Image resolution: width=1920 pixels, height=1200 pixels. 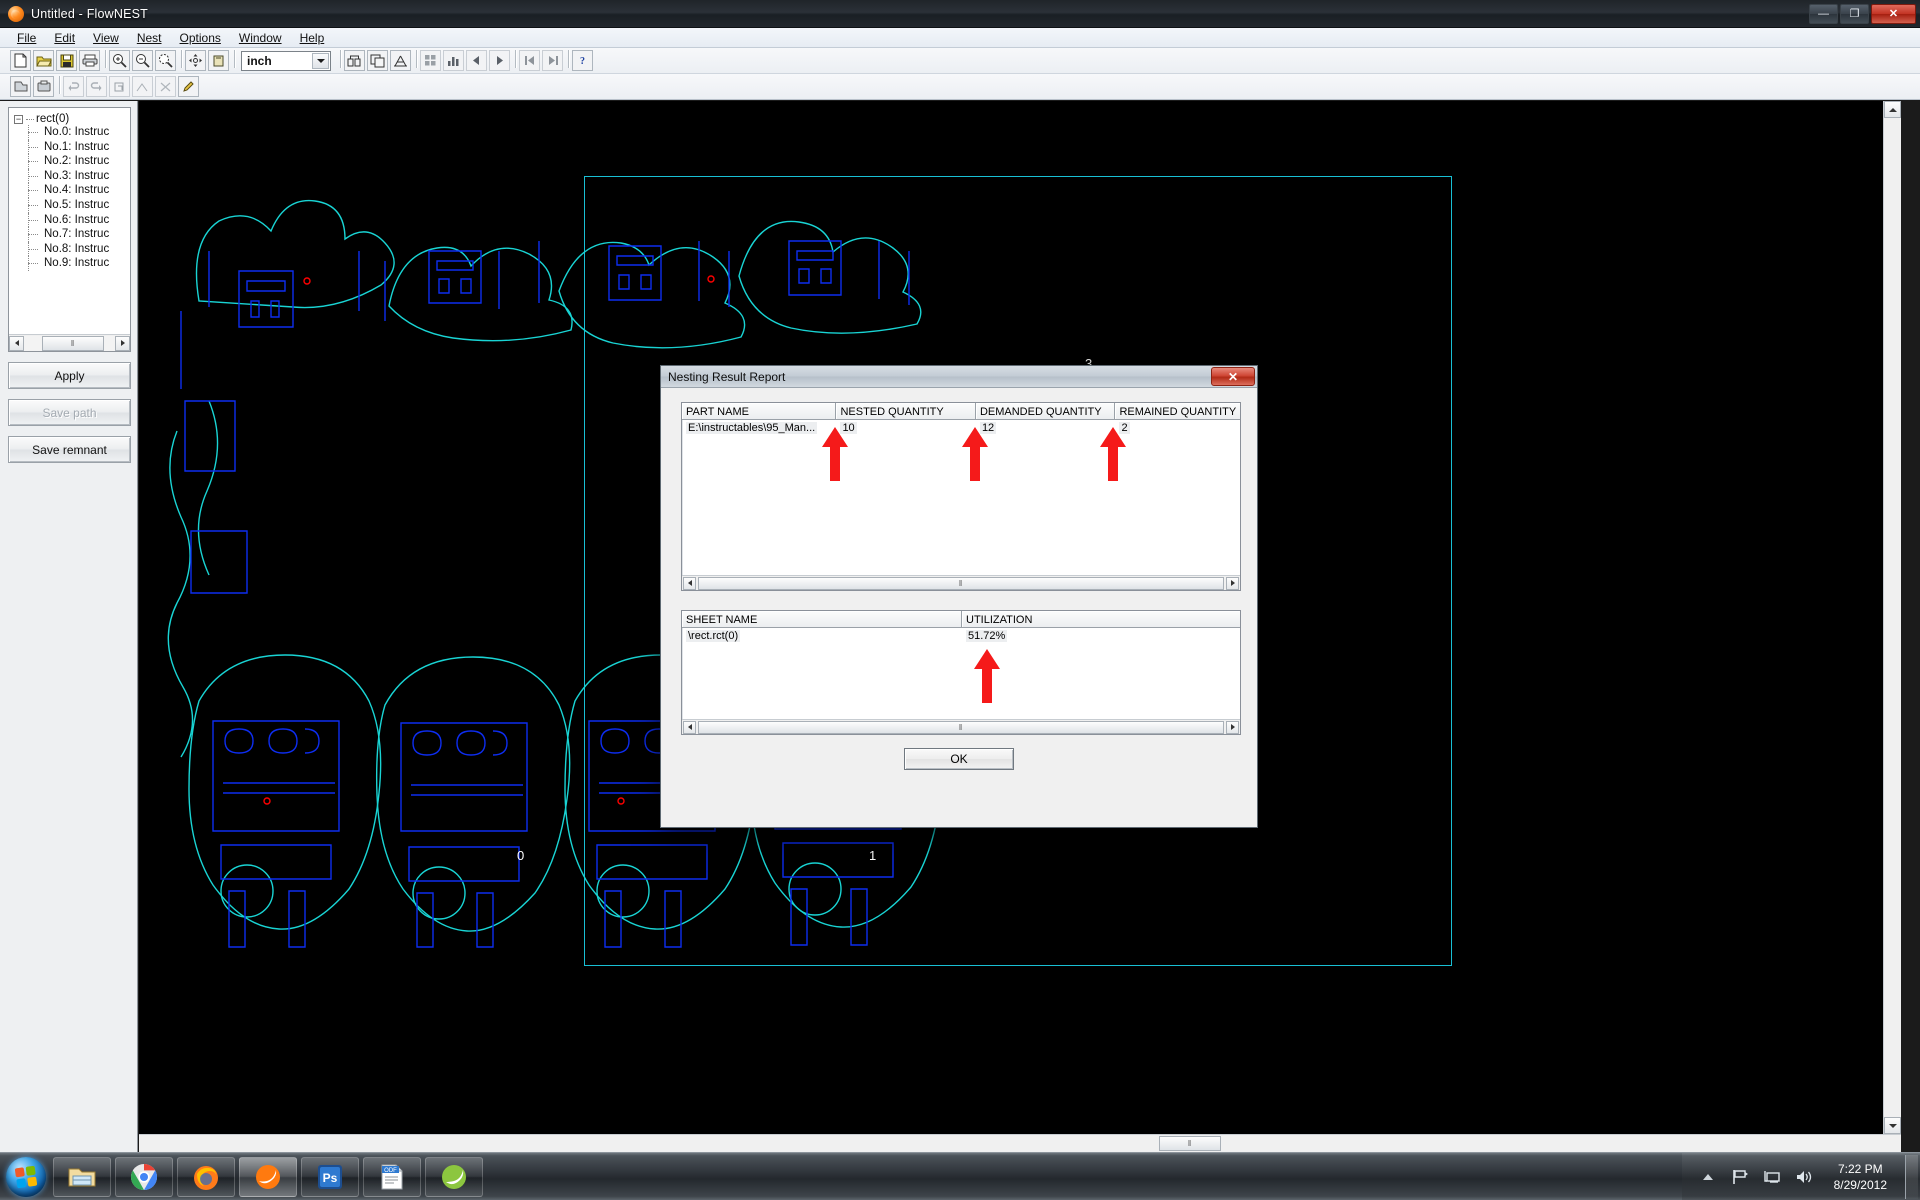 I want to click on canvas-horizontal-scrollbar: ‖, so click(x=1020, y=1143).